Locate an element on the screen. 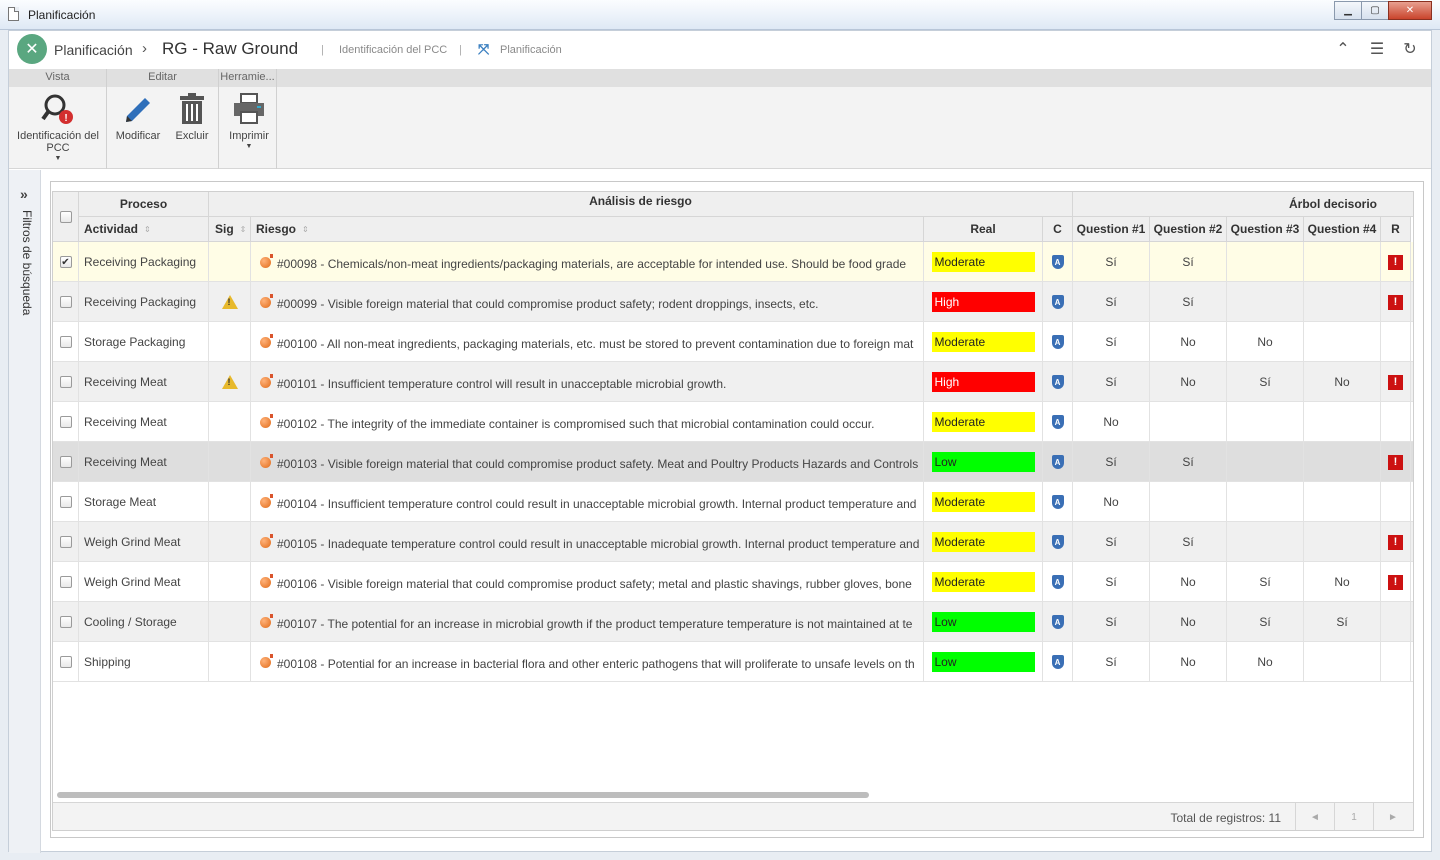 The height and width of the screenshot is (860, 1440). real-cell: Low is located at coordinates (983, 462).